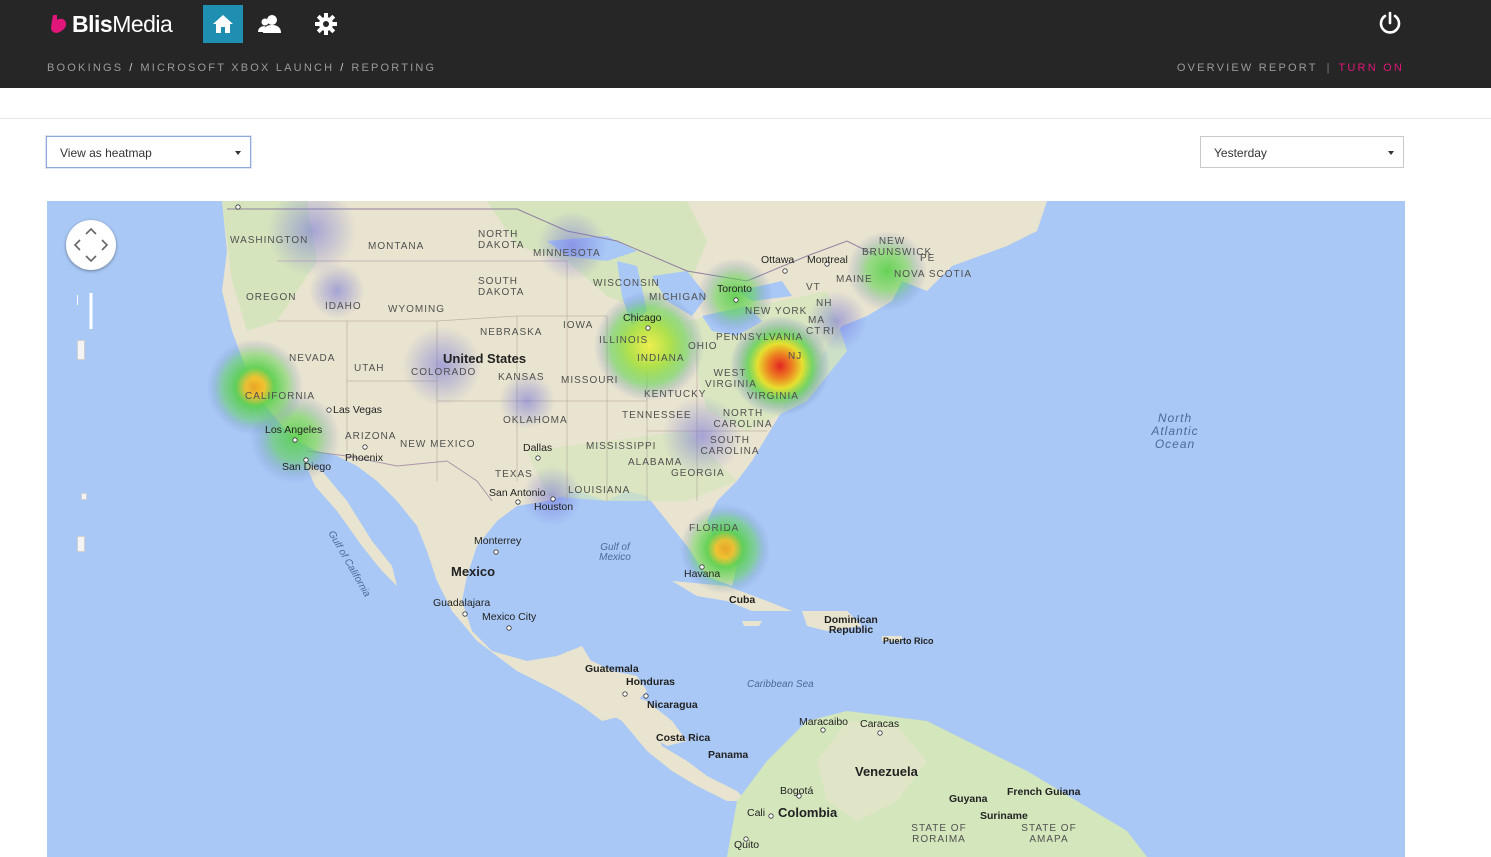 Image resolution: width=1491 pixels, height=857 pixels. I want to click on users-icon, so click(269, 24).